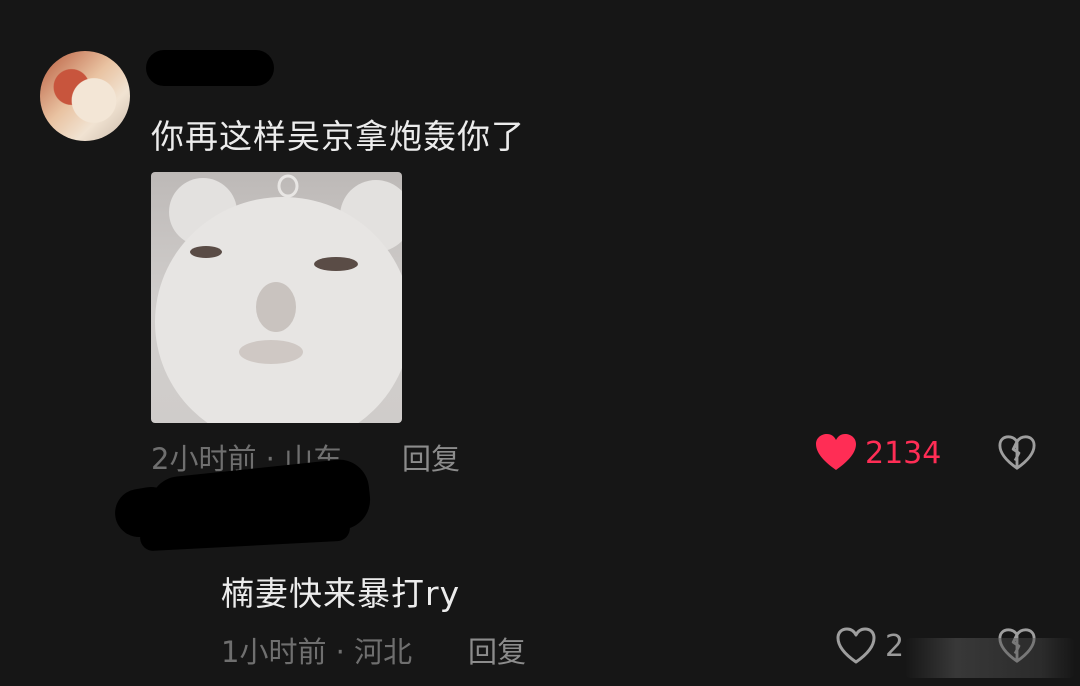 Image resolution: width=1080 pixels, height=686 pixels. I want to click on comment-sticker-image, so click(276, 297).